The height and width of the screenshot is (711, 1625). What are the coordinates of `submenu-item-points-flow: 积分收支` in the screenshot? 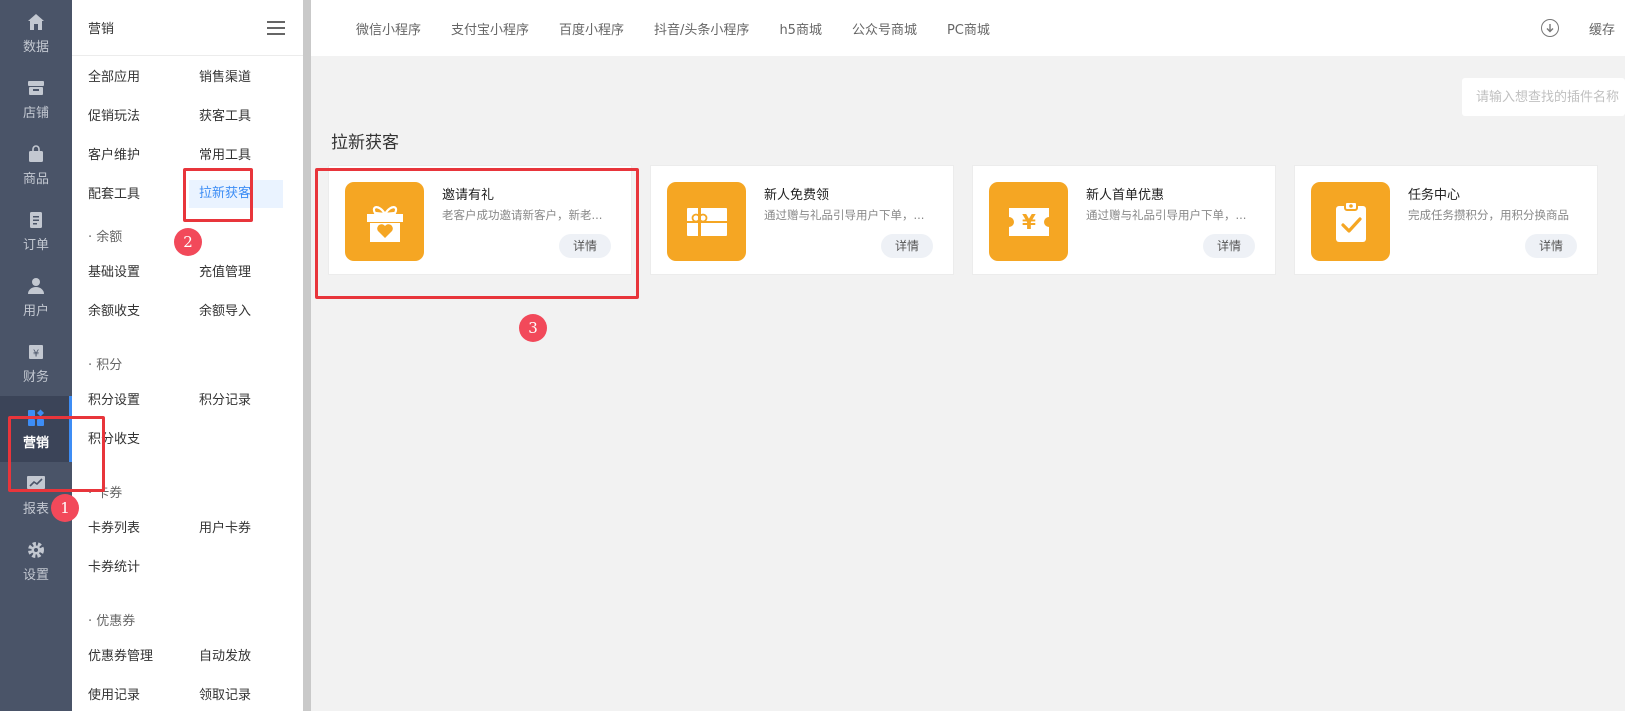 It's located at (114, 440).